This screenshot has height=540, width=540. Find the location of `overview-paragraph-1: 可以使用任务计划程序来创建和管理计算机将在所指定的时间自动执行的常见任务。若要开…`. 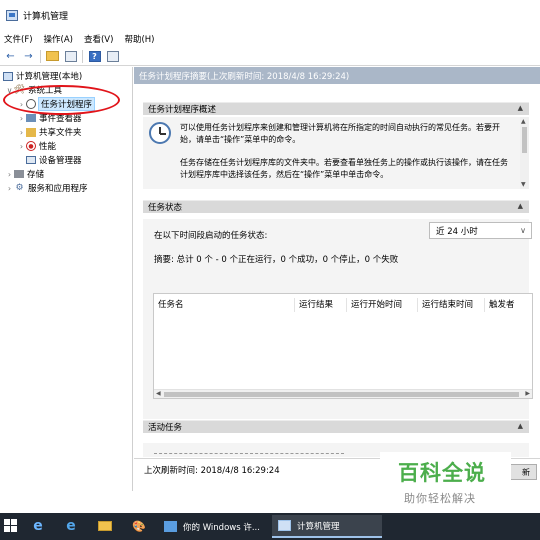

overview-paragraph-1: 可以使用任务计划程序来创建和管理计算机将在所指定的时间自动执行的常见任务。若要开… is located at coordinates (340, 133).